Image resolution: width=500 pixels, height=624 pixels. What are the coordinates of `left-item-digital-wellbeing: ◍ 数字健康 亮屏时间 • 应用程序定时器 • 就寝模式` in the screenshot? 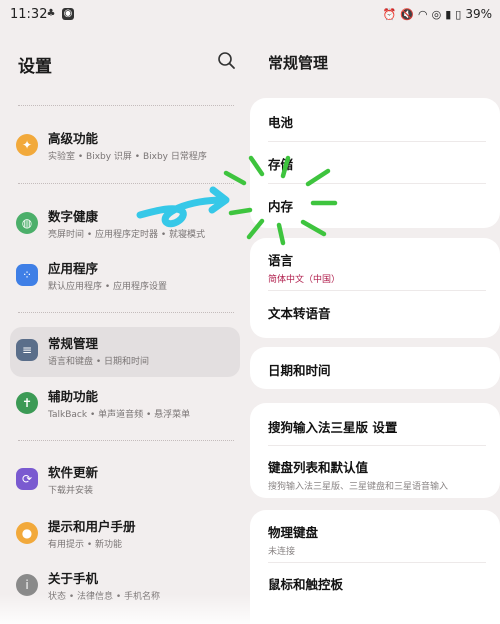 It's located at (125, 225).